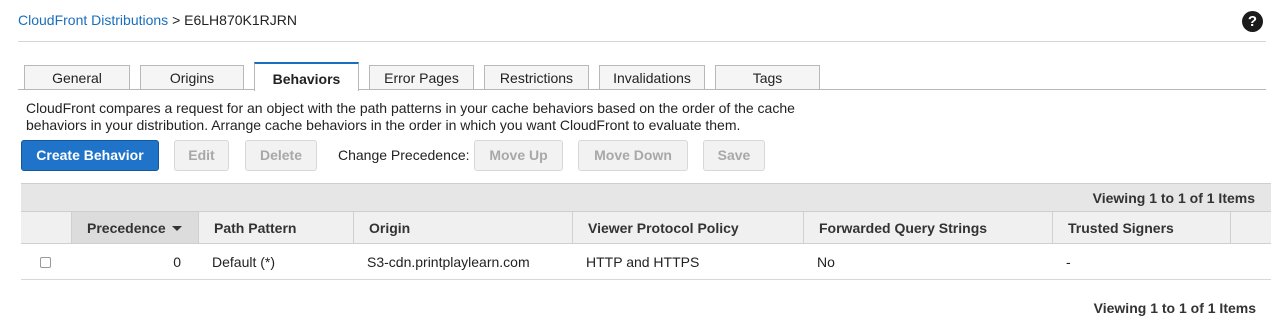  What do you see at coordinates (93, 20) in the screenshot?
I see `breadcrumb-link-distributions: CloudFront Distributions` at bounding box center [93, 20].